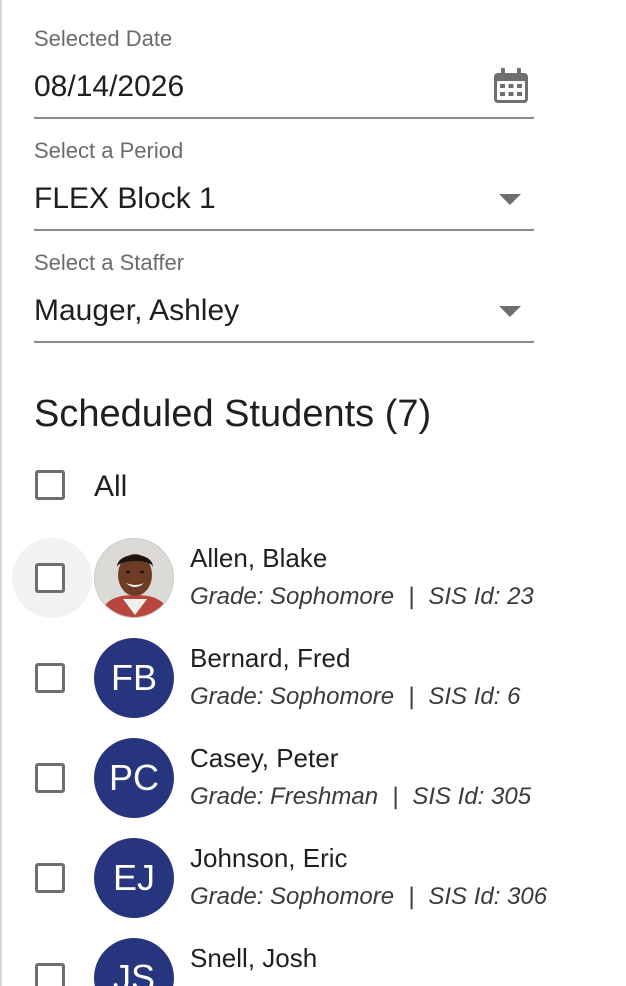  I want to click on selected-date-value: 08/14/2026, so click(284, 92).